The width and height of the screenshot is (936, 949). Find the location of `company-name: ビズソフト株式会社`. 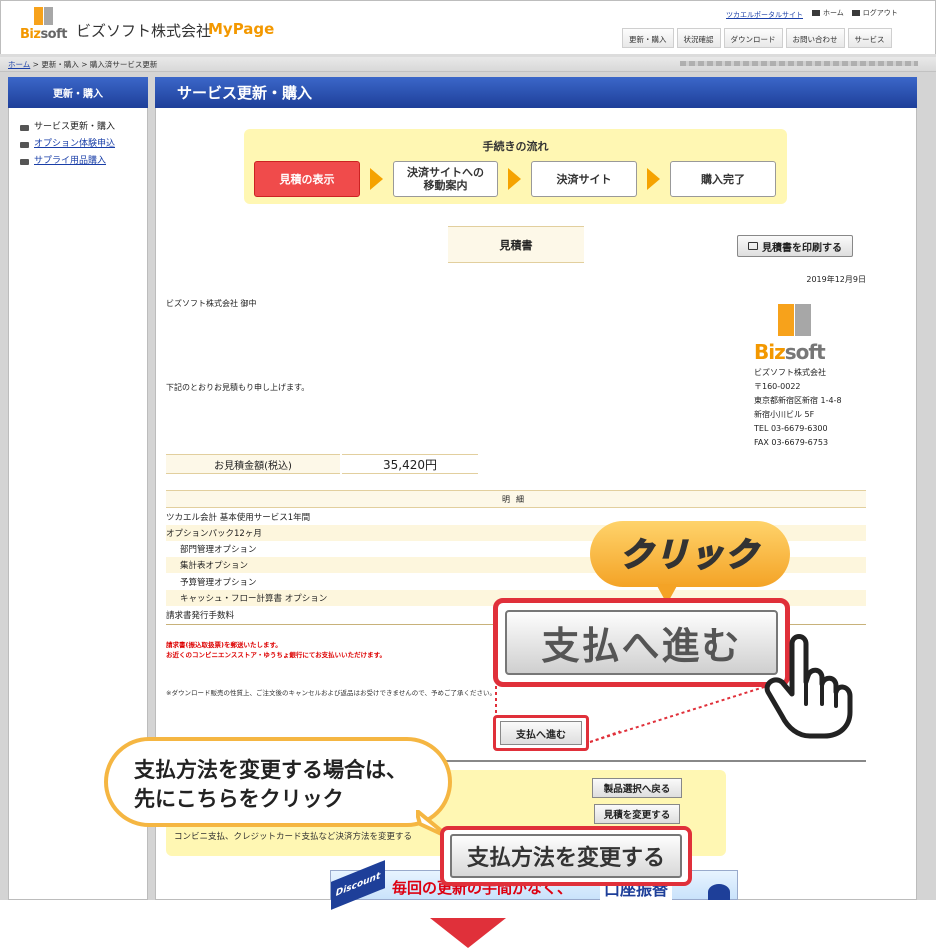

company-name: ビズソフト株式会社 is located at coordinates (144, 31).